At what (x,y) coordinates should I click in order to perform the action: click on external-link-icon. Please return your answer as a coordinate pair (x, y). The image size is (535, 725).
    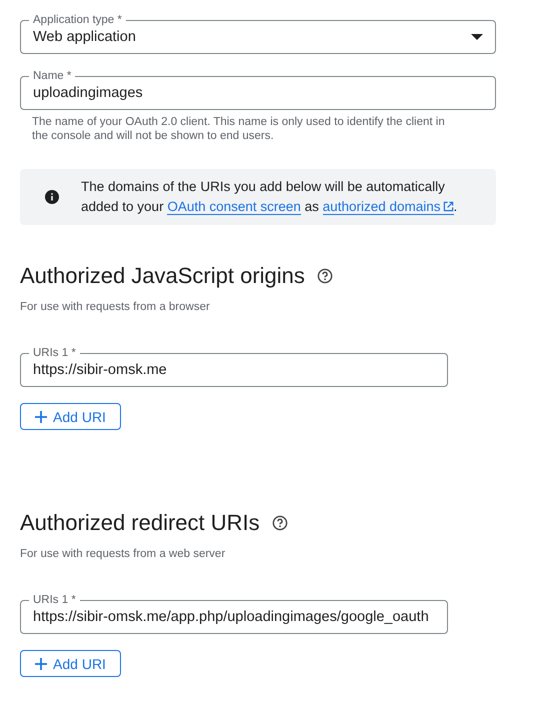
    Looking at the image, I should click on (448, 206).